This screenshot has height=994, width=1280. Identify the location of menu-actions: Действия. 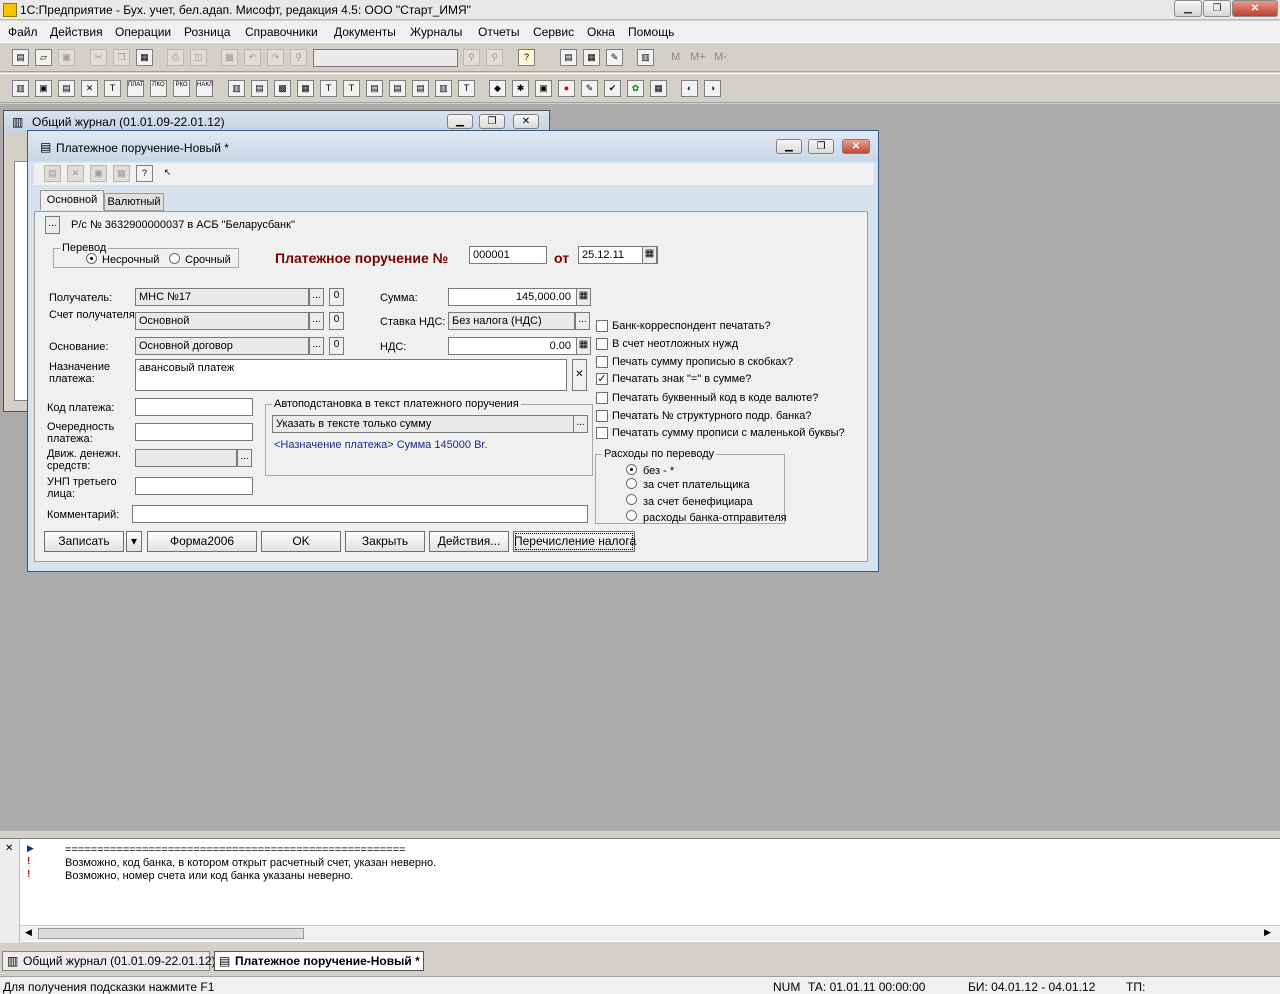
(76, 32).